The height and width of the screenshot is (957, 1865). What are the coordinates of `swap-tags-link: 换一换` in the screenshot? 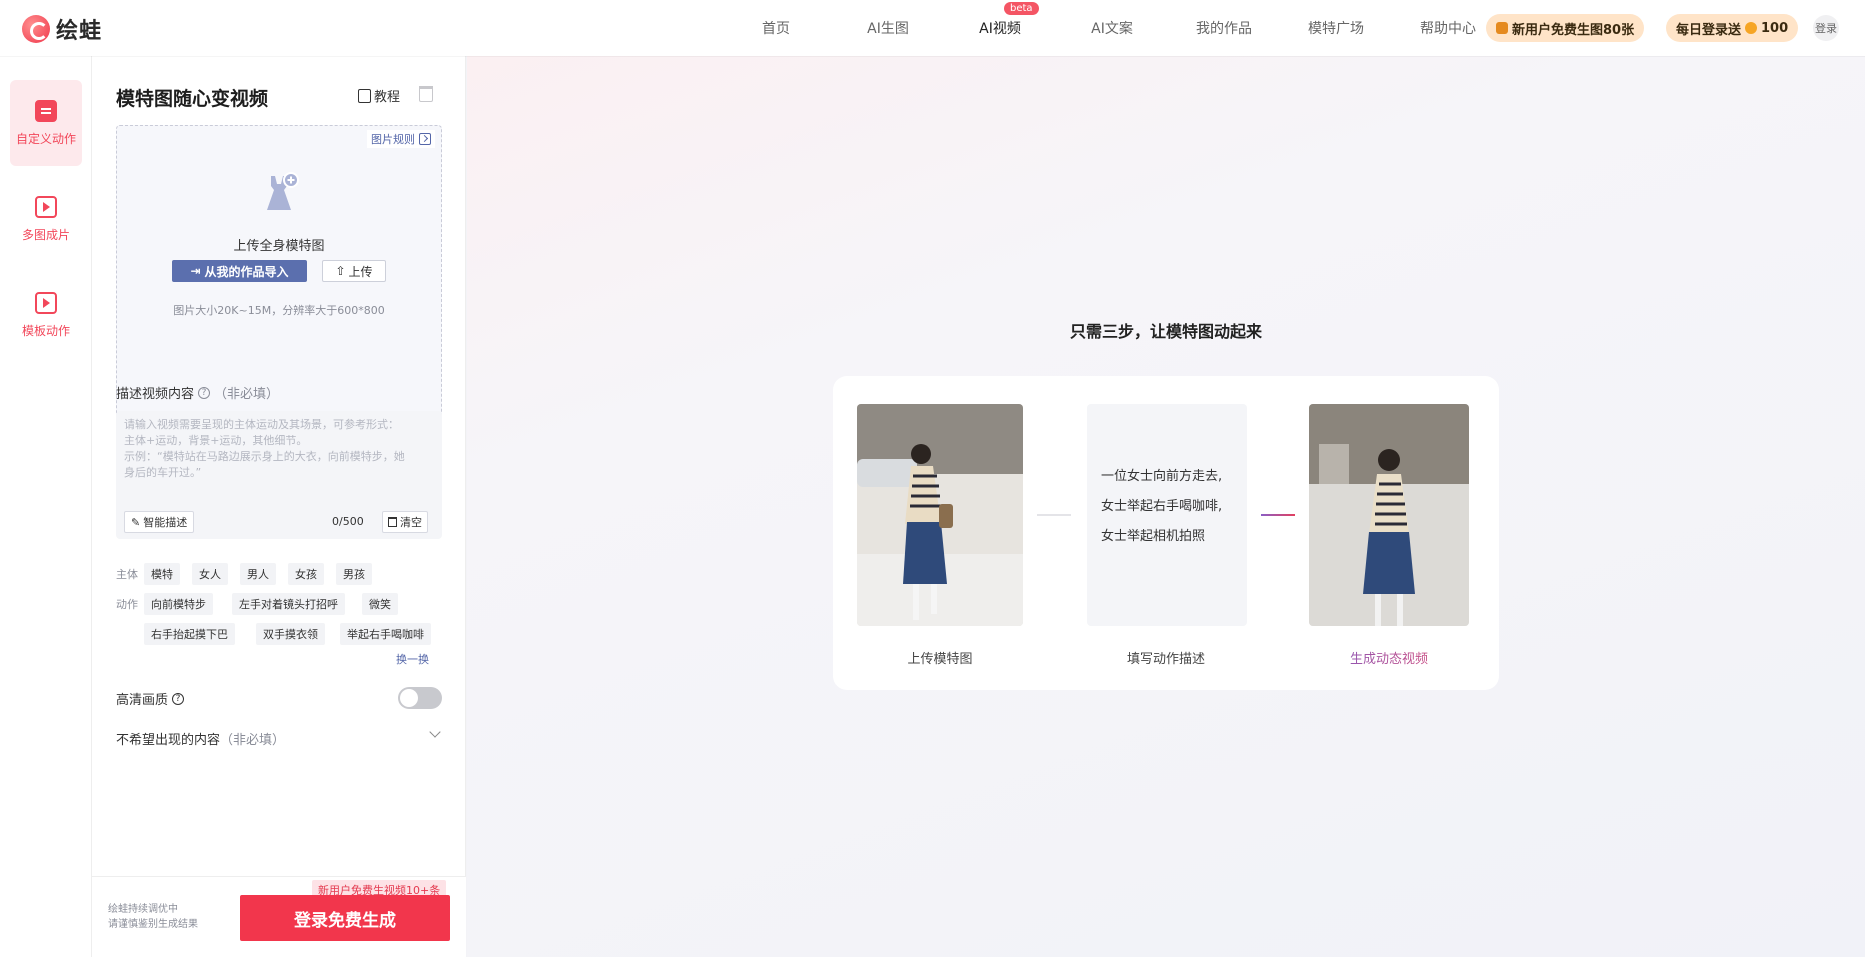 It's located at (412, 659).